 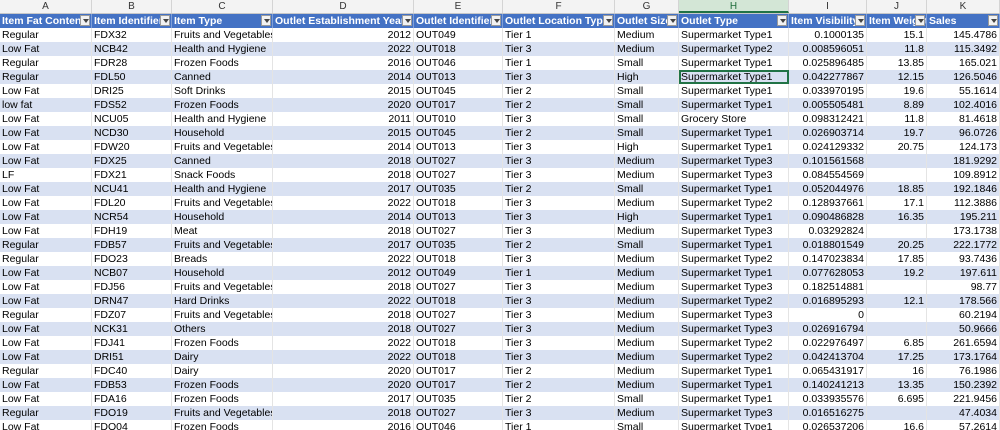 What do you see at coordinates (828, 287) in the screenshot?
I see `table-cell: 0.182514881` at bounding box center [828, 287].